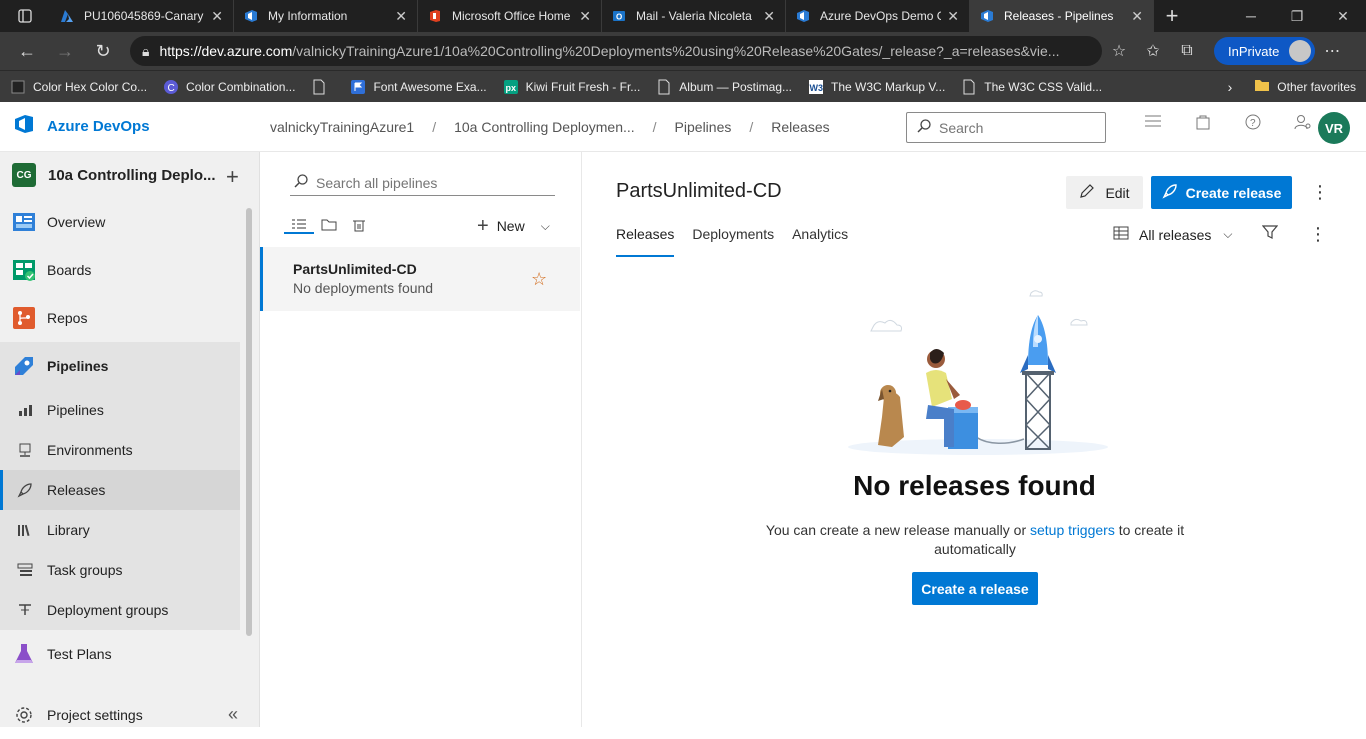 The width and height of the screenshot is (1366, 739). What do you see at coordinates (120, 366) in the screenshot?
I see `nav-pipelines: Pipelines` at bounding box center [120, 366].